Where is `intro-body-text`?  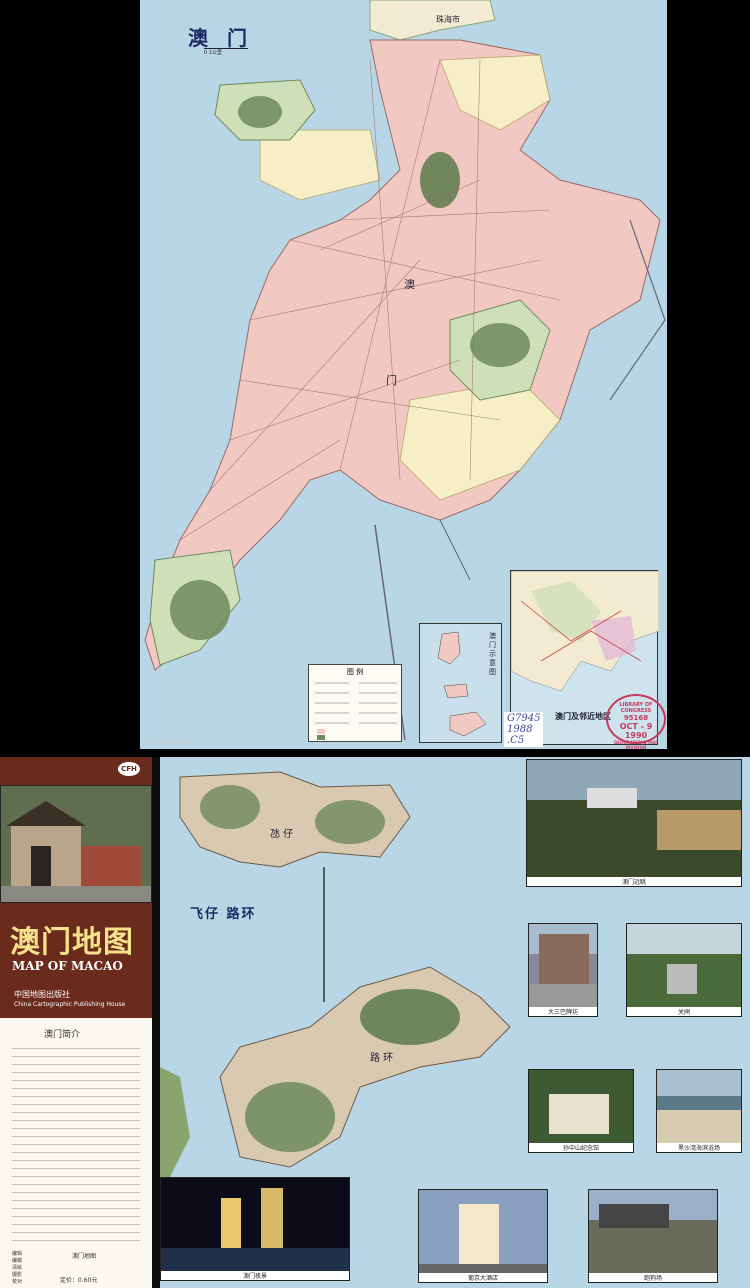
intro-body-text is located at coordinates (76, 1145).